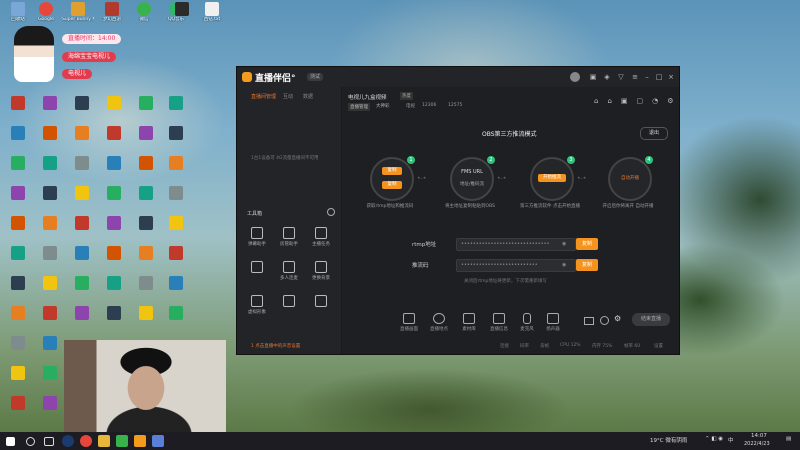 Image resolution: width=800 pixels, height=450 pixels. I want to click on tool-avatar: 虚拟形象, so click(257, 305).